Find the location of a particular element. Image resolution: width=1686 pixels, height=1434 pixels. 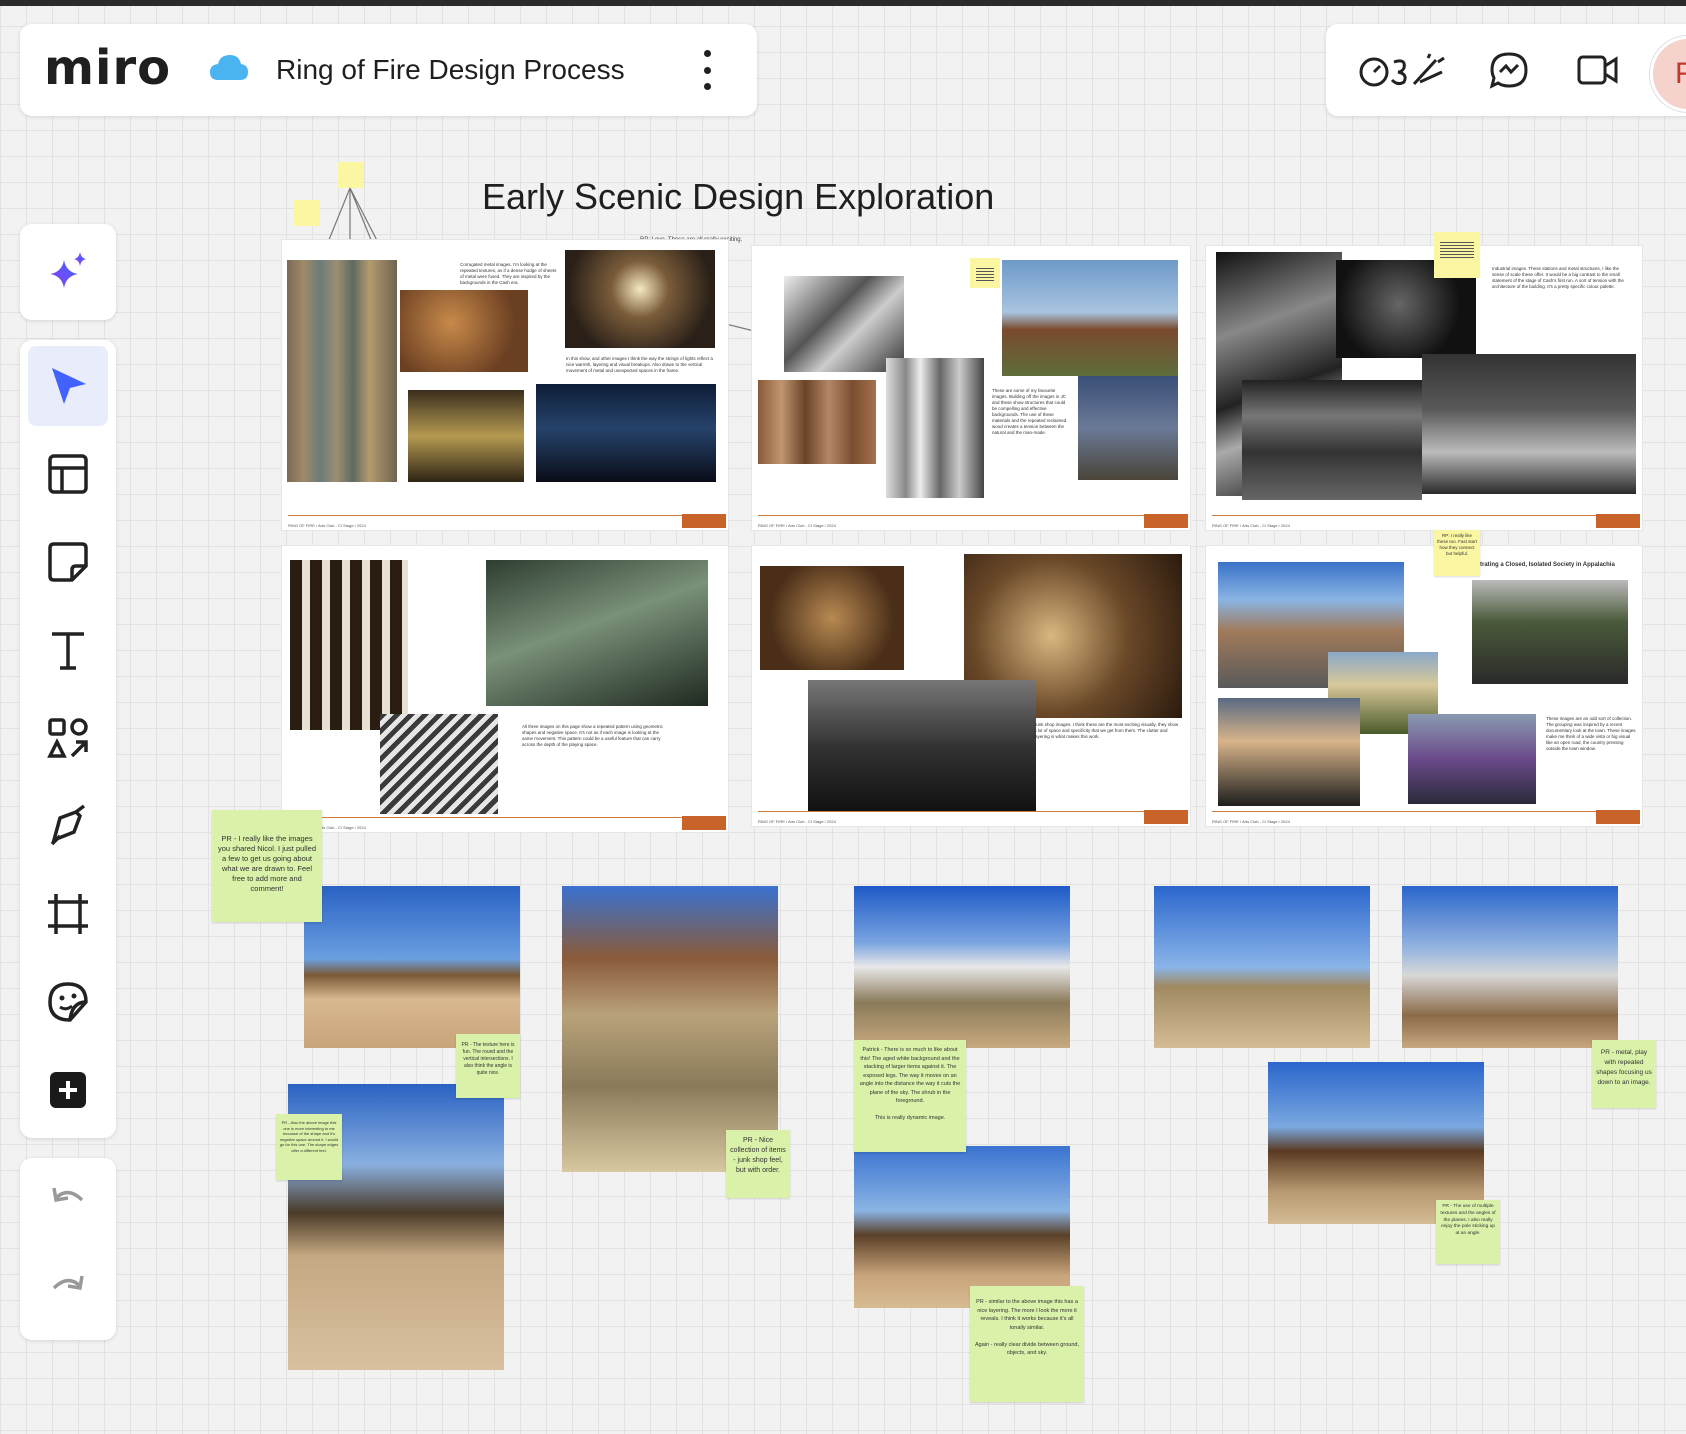

stone-building-photo is located at coordinates (1128, 428).